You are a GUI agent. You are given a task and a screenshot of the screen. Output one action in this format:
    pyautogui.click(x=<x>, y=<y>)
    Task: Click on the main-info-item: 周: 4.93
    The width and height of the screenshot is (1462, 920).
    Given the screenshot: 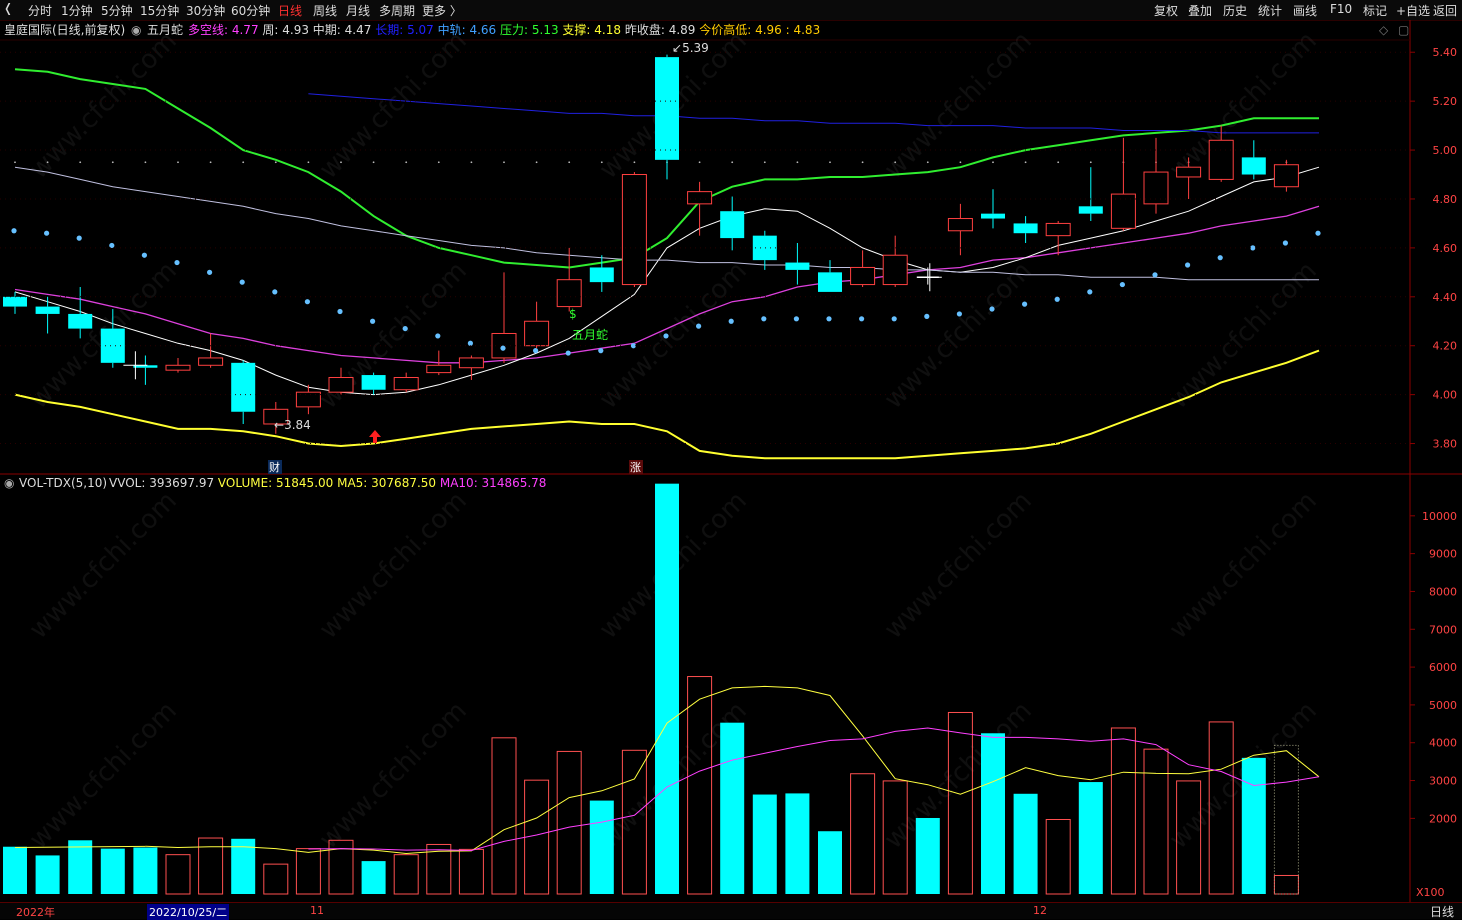 What is the action you would take?
    pyautogui.click(x=284, y=30)
    